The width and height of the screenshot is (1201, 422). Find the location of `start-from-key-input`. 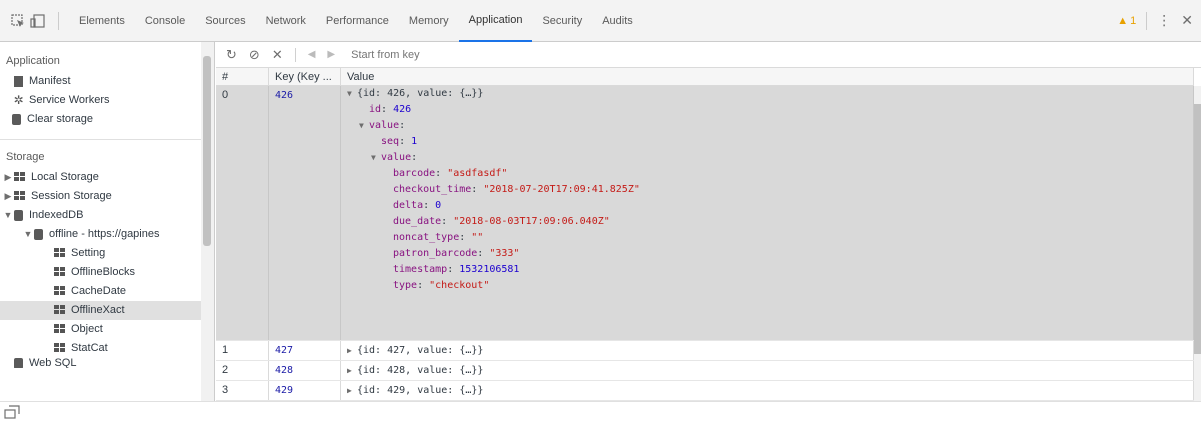

start-from-key-input is located at coordinates (462, 54).